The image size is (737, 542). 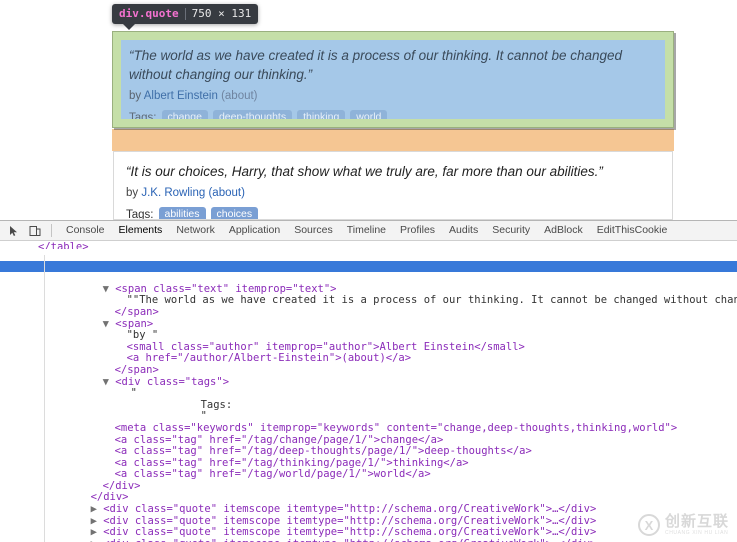 I want to click on dom-line-span-author: ▼ <span>, so click(x=368, y=318).